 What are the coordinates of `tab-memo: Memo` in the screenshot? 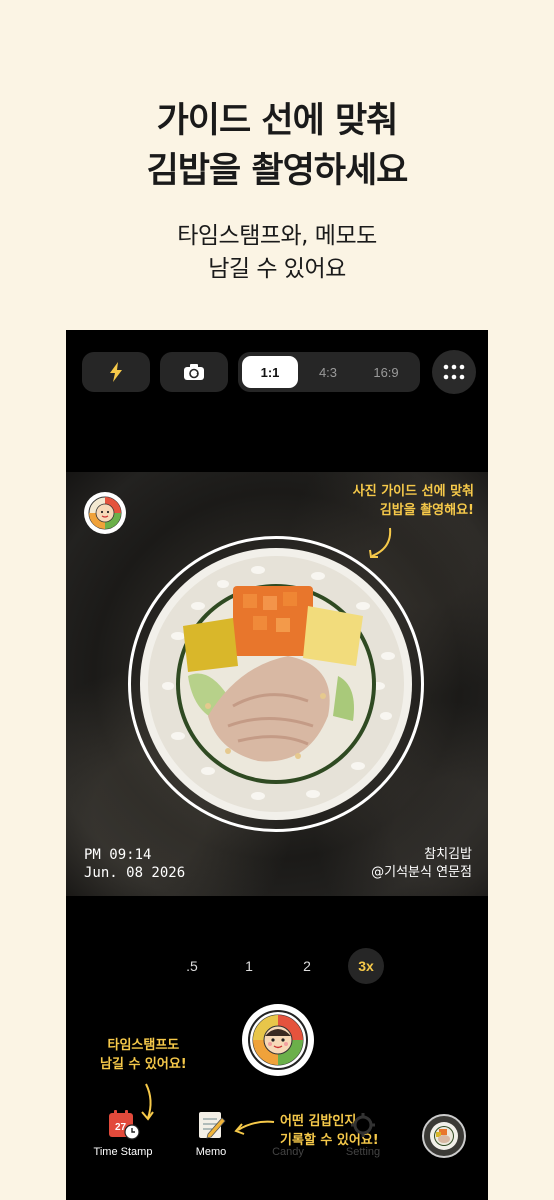 It's located at (211, 1134).